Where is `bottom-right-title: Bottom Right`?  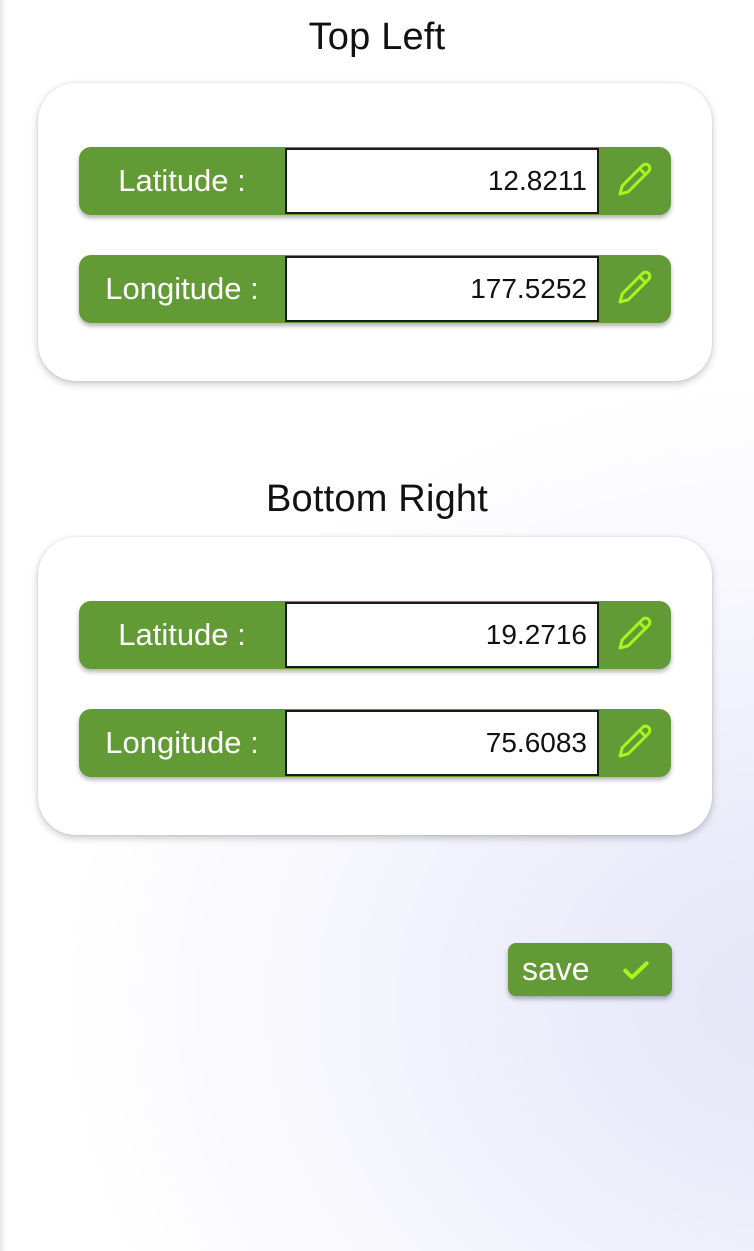 bottom-right-title: Bottom Right is located at coordinates (377, 499).